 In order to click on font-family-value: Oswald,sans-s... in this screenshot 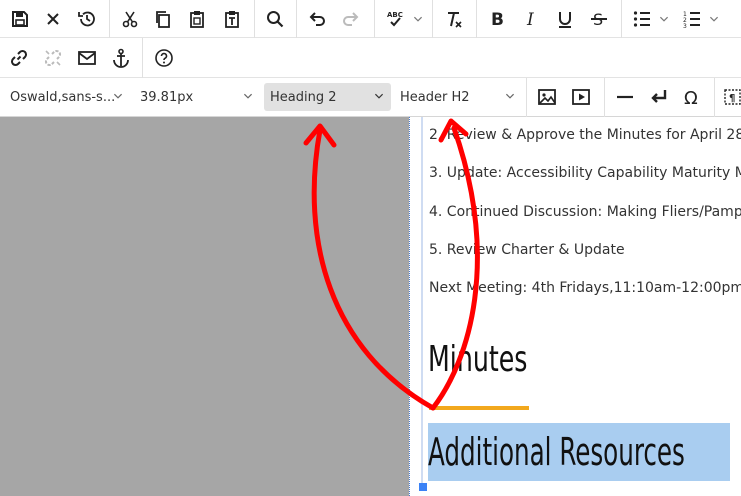, I will do `click(63, 97)`.